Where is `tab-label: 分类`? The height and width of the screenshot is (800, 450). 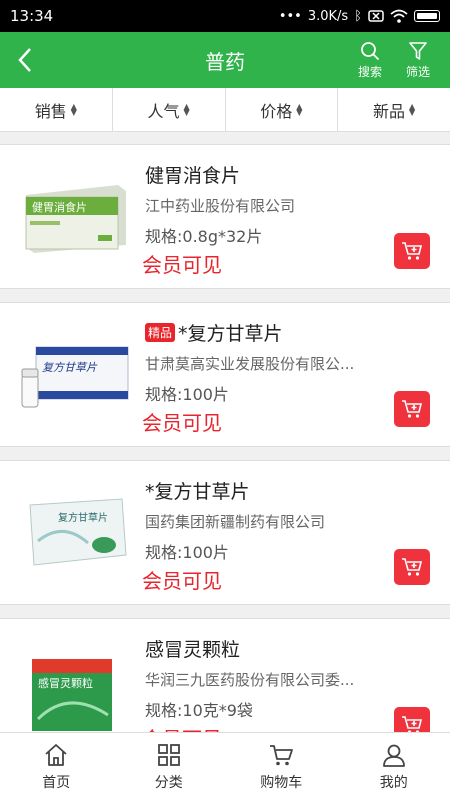 tab-label: 分类 is located at coordinates (168, 782).